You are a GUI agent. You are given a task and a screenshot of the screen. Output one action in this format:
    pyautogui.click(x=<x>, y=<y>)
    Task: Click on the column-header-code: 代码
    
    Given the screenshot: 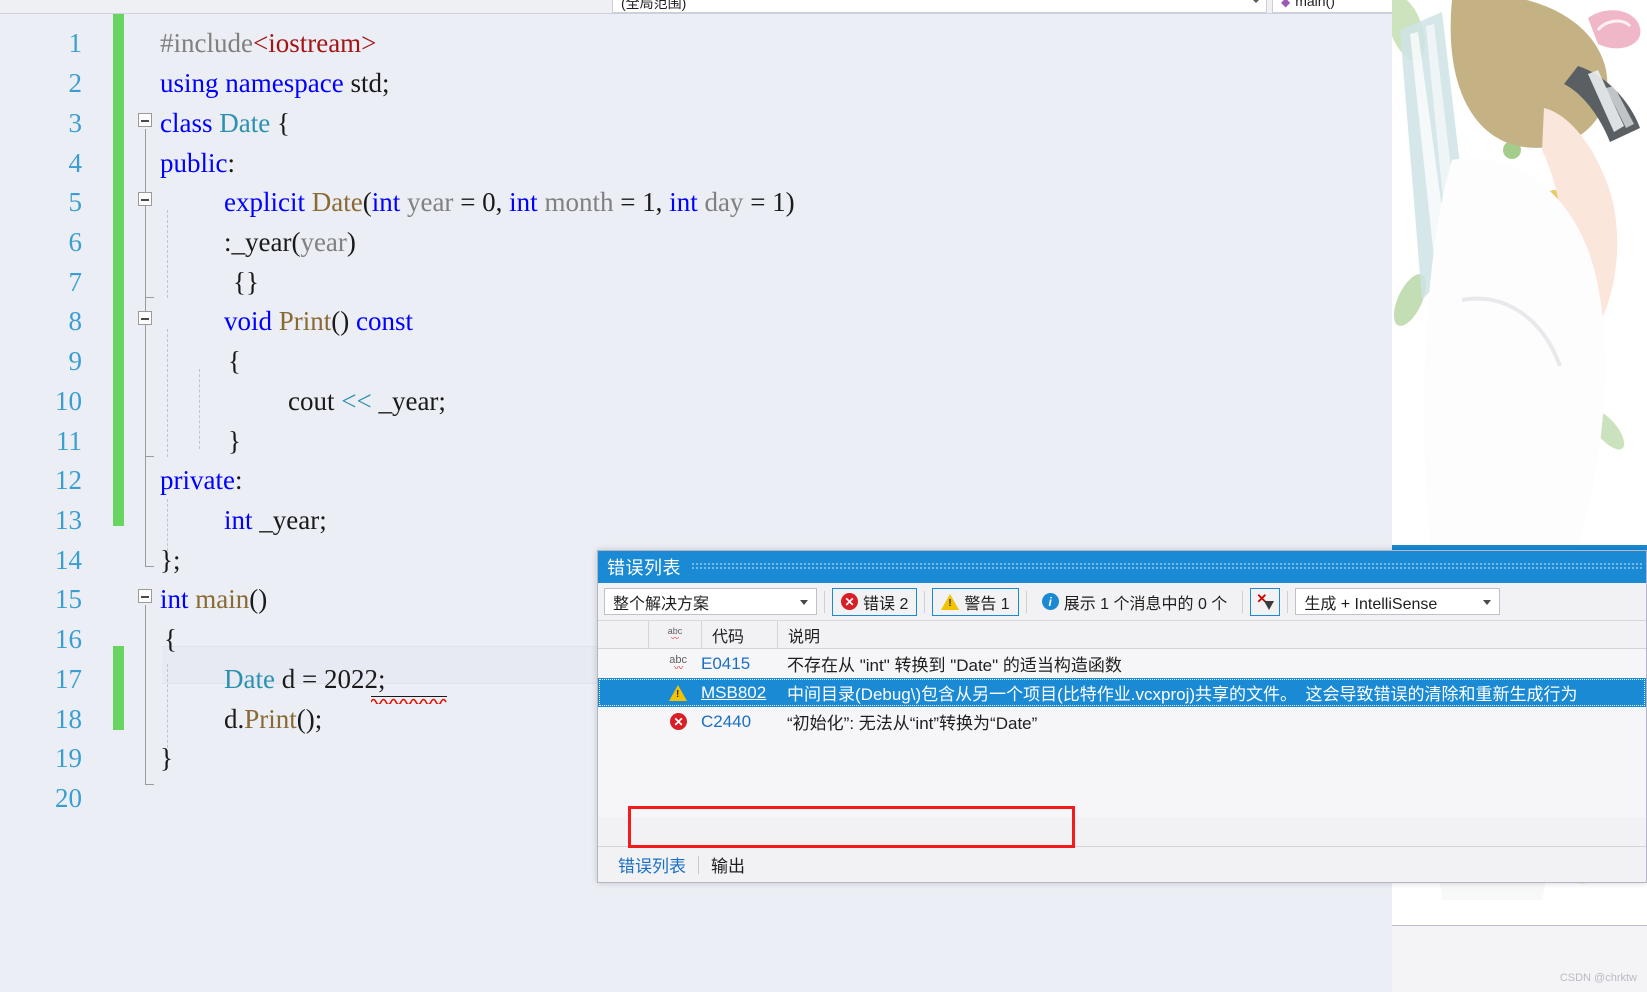 What is the action you would take?
    pyautogui.click(x=739, y=634)
    